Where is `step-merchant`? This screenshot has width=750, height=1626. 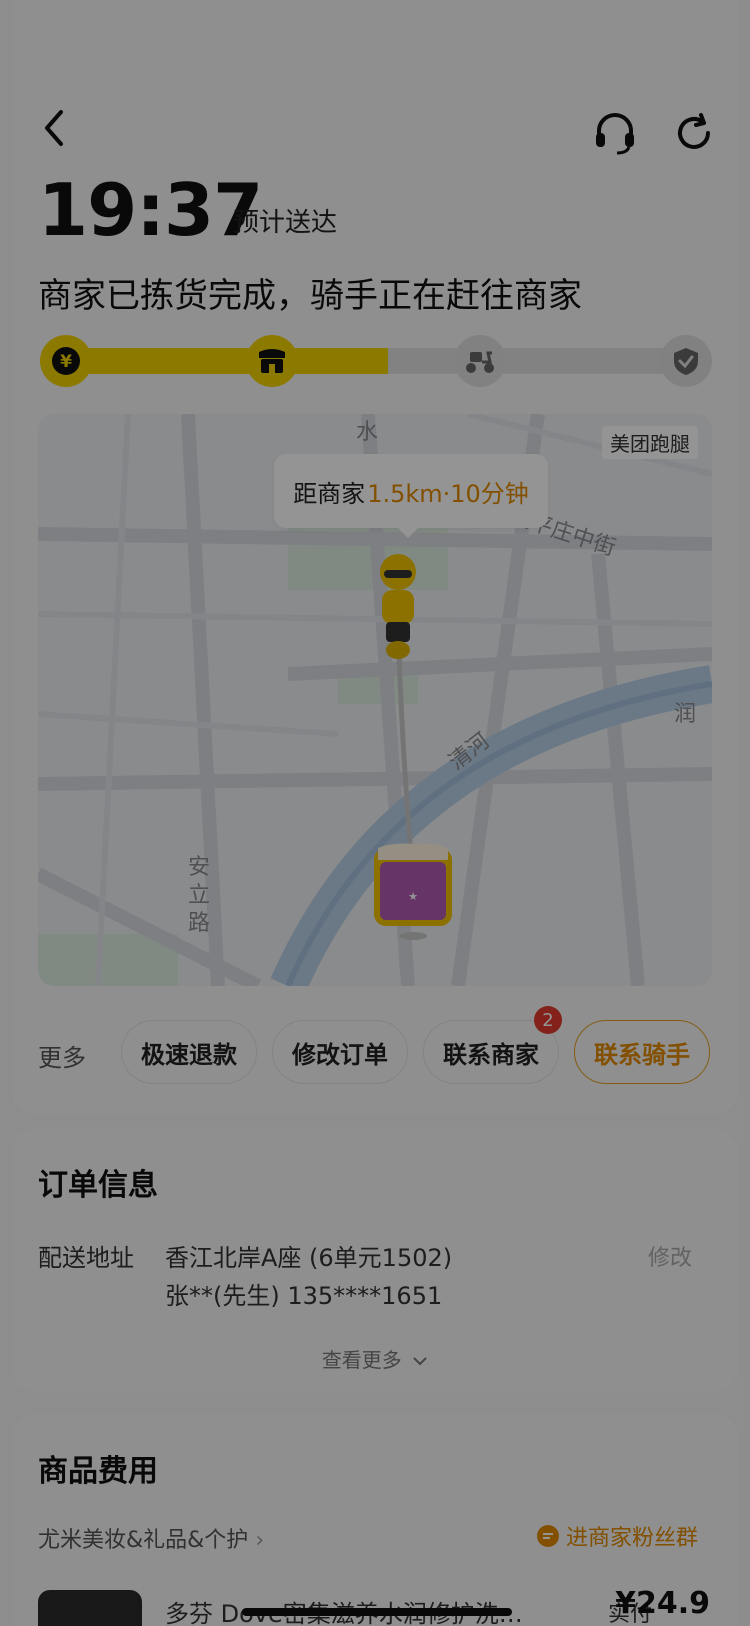 step-merchant is located at coordinates (272, 361).